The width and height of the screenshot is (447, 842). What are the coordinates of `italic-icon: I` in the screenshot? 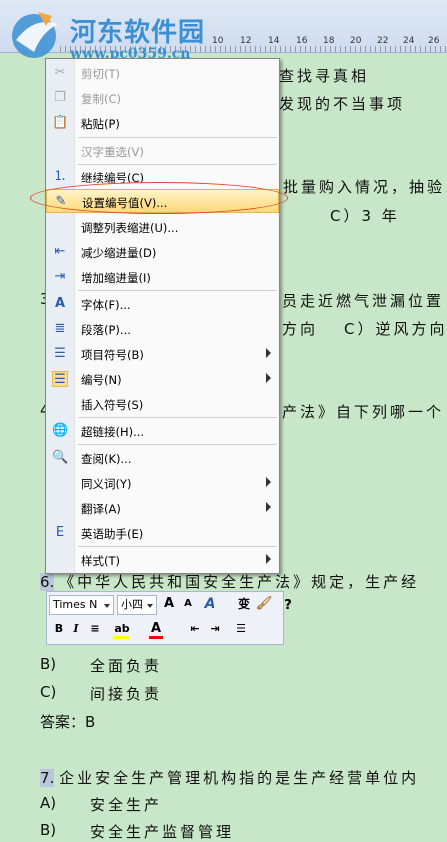 It's located at (76, 628).